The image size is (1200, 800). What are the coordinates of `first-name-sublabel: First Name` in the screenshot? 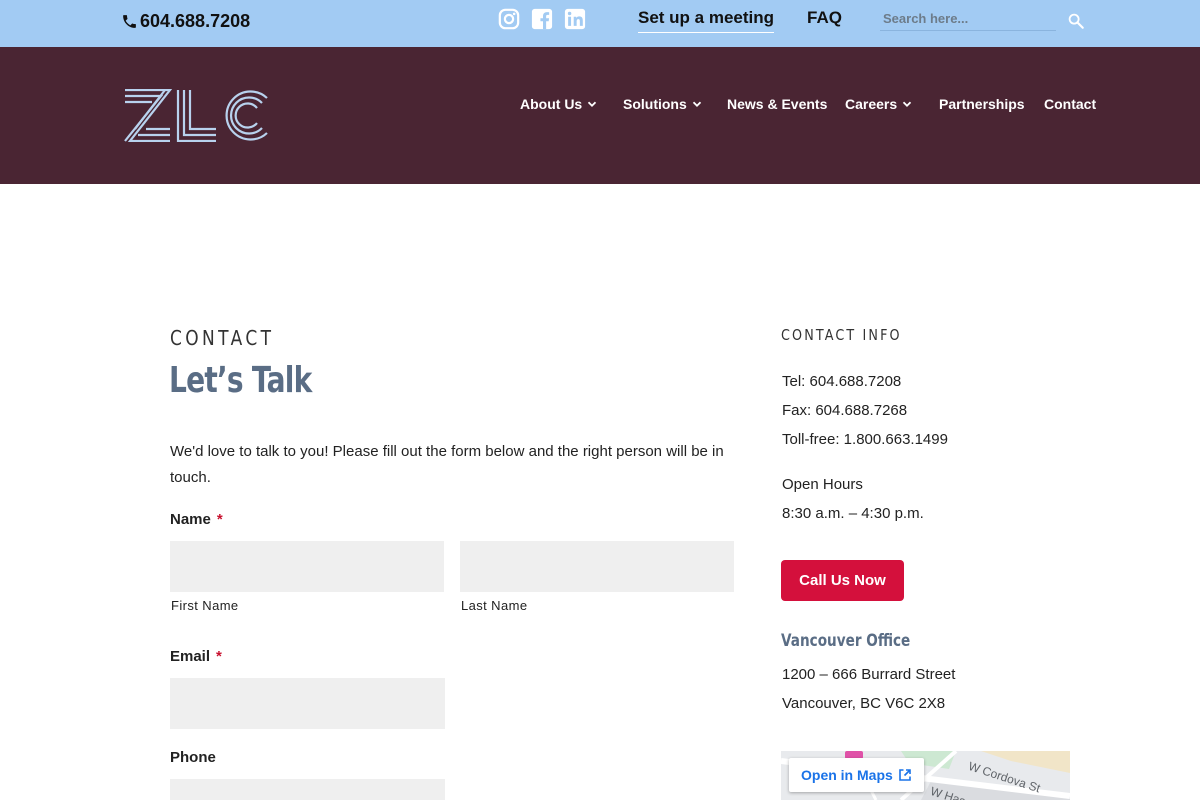 It's located at (205, 605).